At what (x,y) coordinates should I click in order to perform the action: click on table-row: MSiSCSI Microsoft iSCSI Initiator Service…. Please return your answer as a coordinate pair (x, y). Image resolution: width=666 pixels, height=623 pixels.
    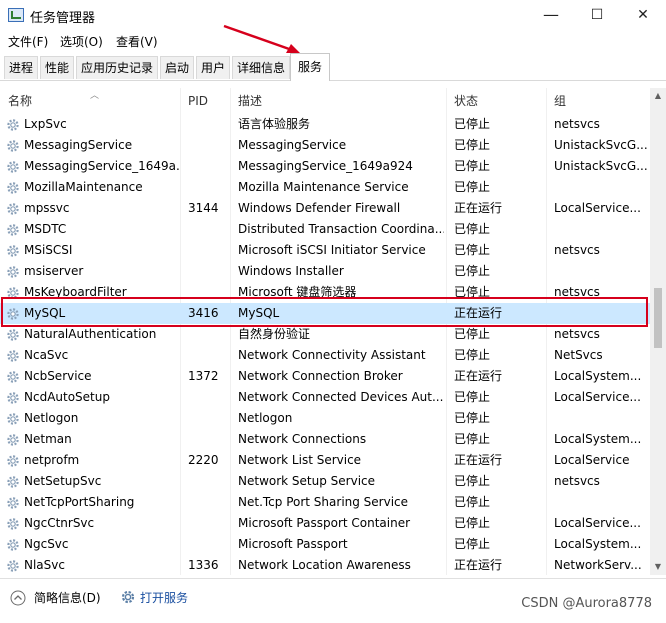
    Looking at the image, I should click on (325, 250).